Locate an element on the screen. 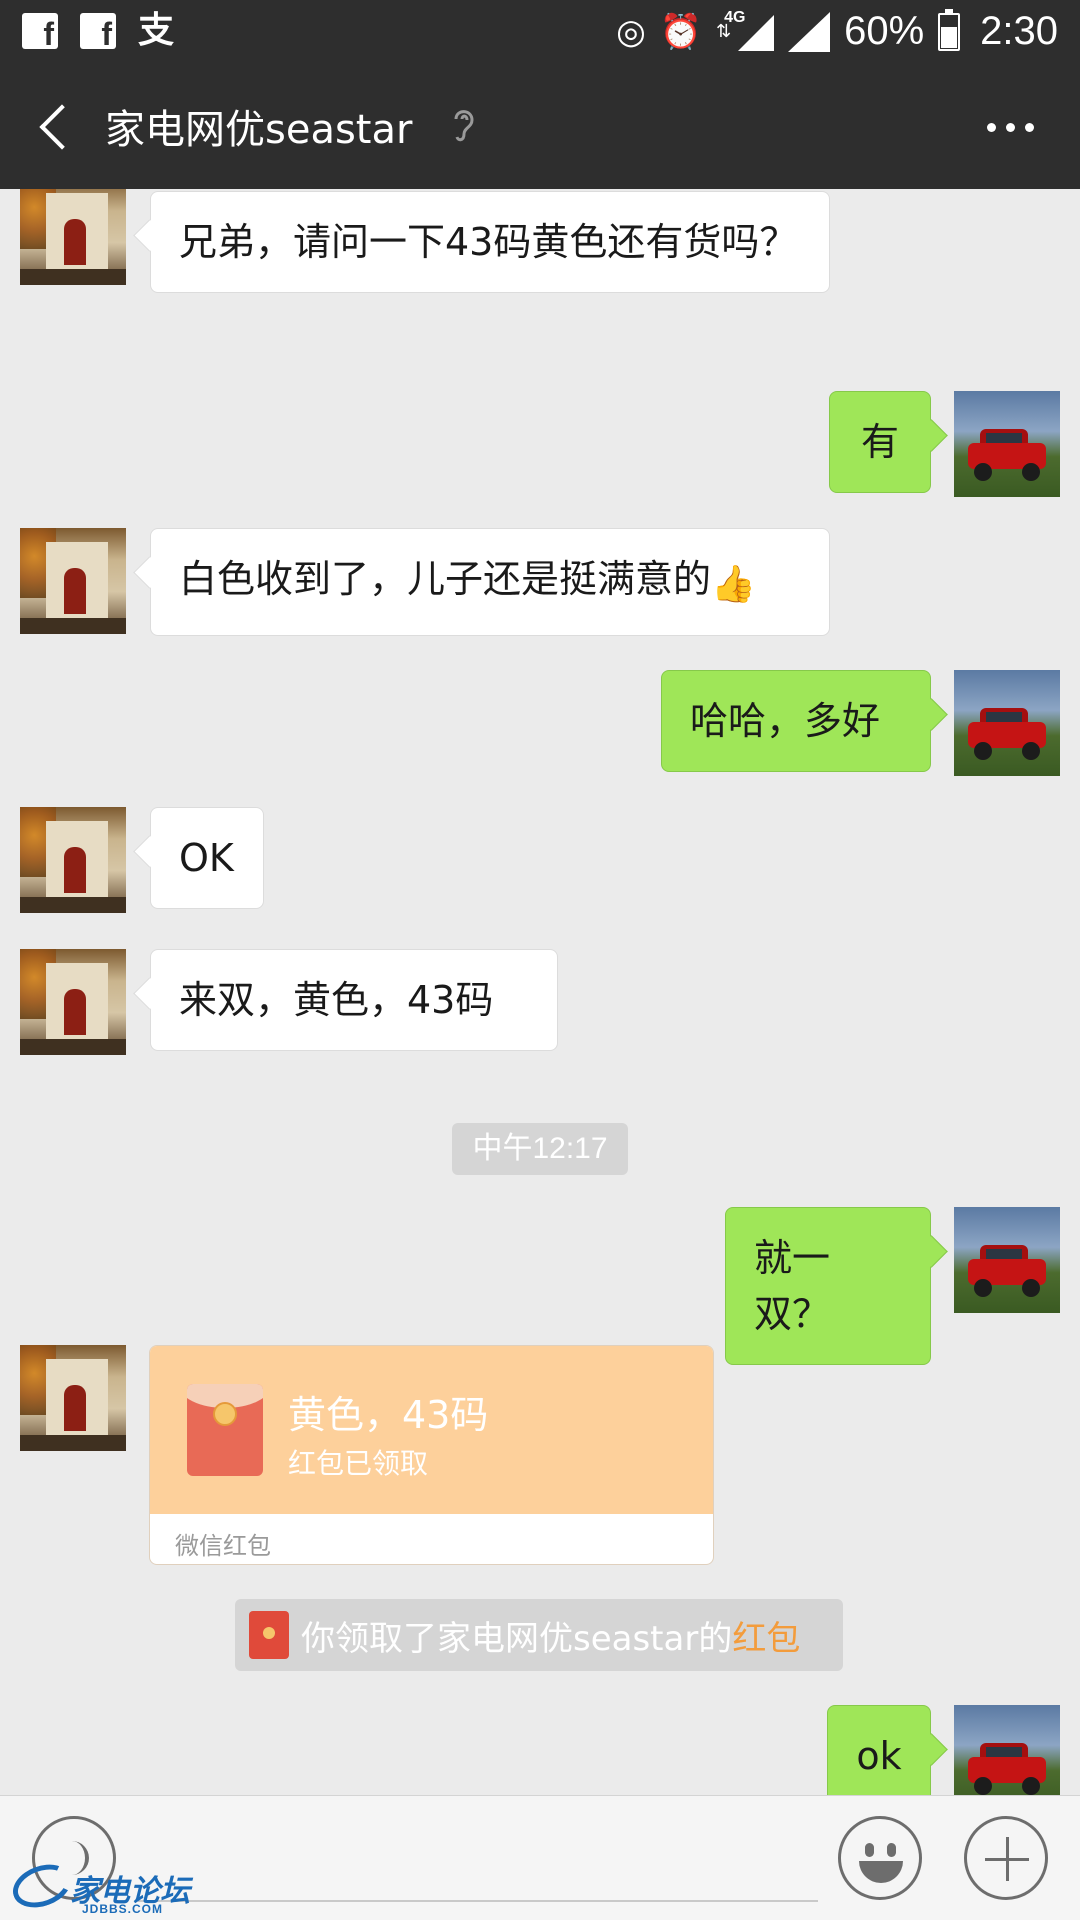 This screenshot has height=1920, width=1080. message-text: 来双，黄色，43码 is located at coordinates (336, 1000).